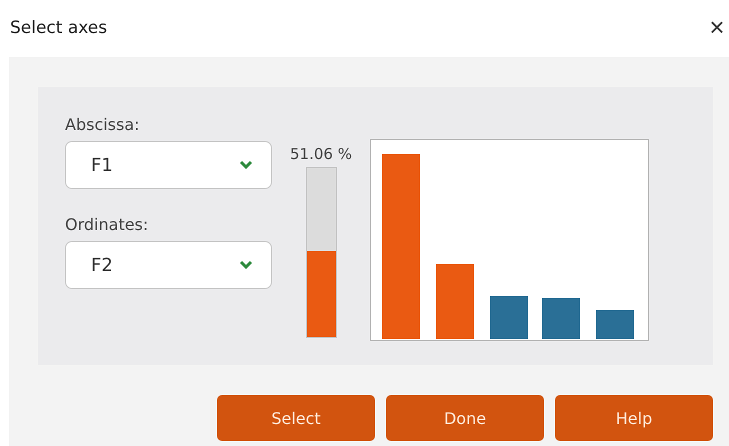 The width and height of the screenshot is (729, 446). I want to click on dropdown-value: F2, so click(102, 265).